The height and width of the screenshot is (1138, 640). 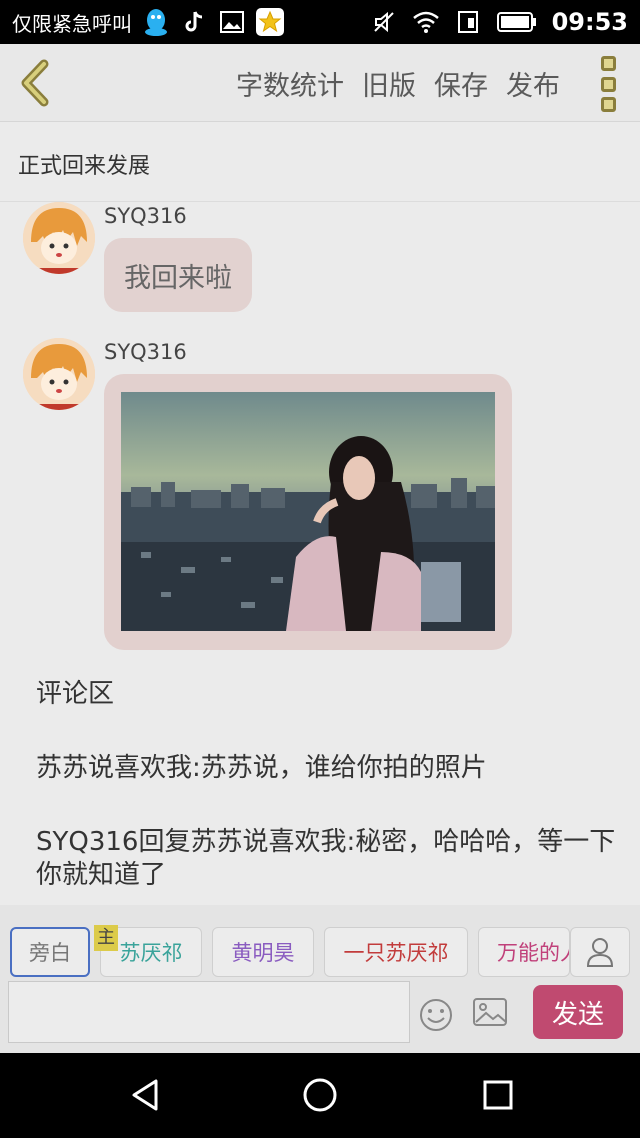 I want to click on image-icon, so click(x=490, y=1012).